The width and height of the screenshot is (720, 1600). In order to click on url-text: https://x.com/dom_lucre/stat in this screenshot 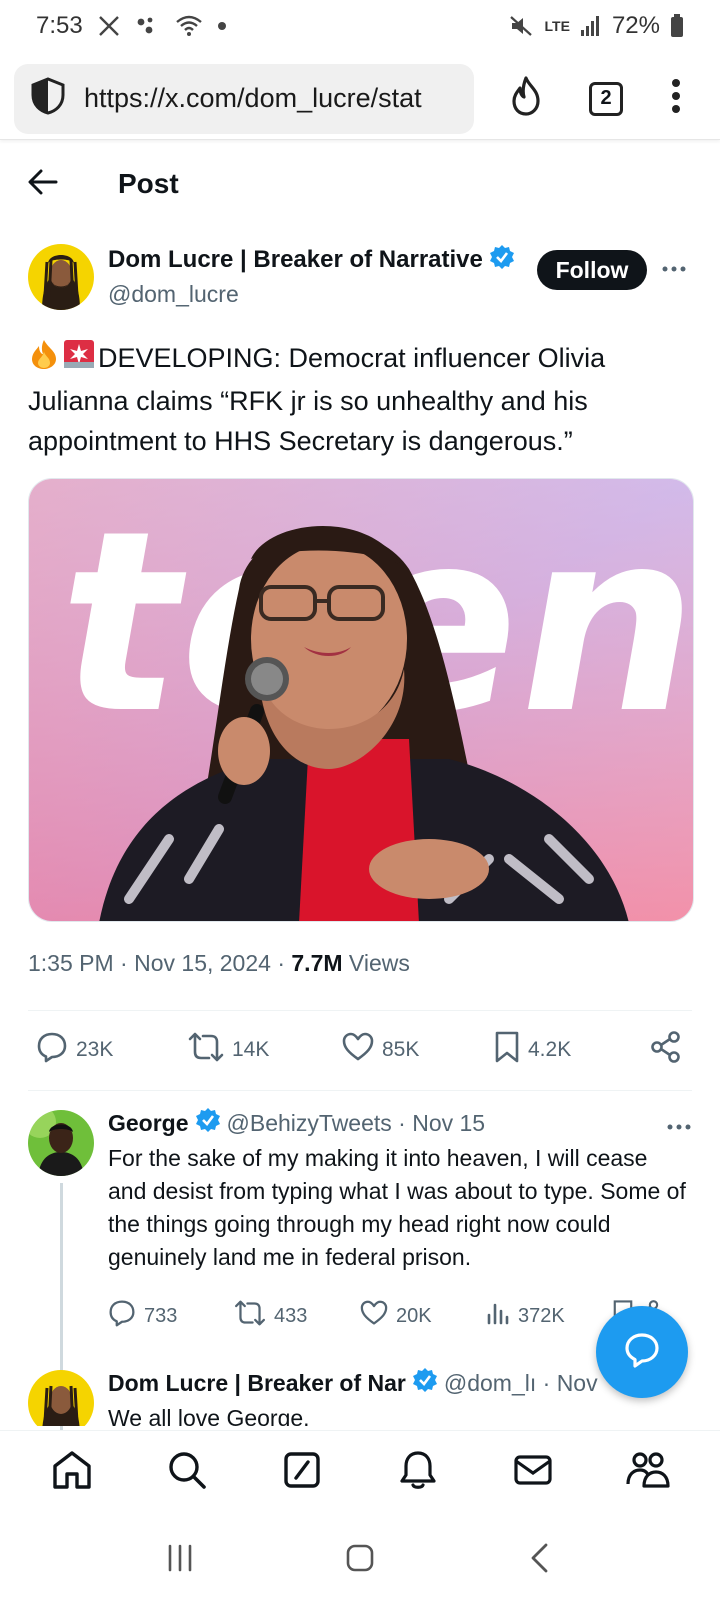, I will do `click(269, 98)`.